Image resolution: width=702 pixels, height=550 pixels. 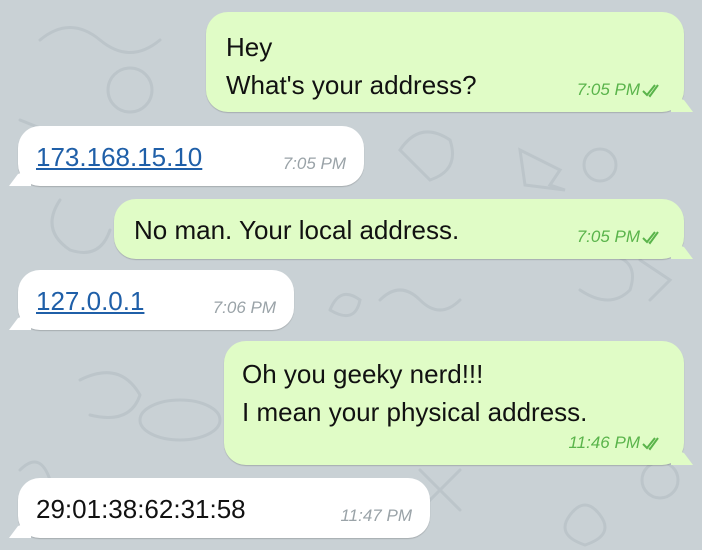 I want to click on message-bubble-incoming: 29:01:38:62:31:58 11:47 PM, so click(x=224, y=508).